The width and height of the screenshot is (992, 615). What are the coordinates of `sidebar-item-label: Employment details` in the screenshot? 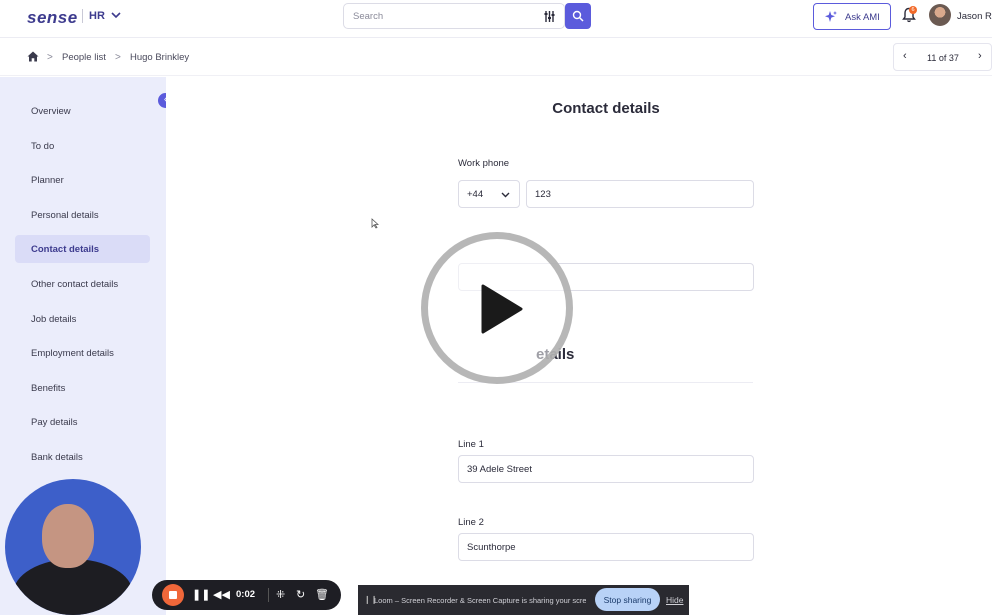 It's located at (72, 353).